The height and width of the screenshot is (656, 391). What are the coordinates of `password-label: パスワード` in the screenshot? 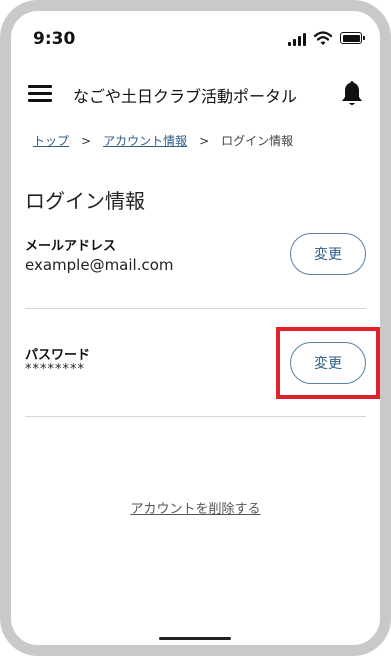 It's located at (58, 355).